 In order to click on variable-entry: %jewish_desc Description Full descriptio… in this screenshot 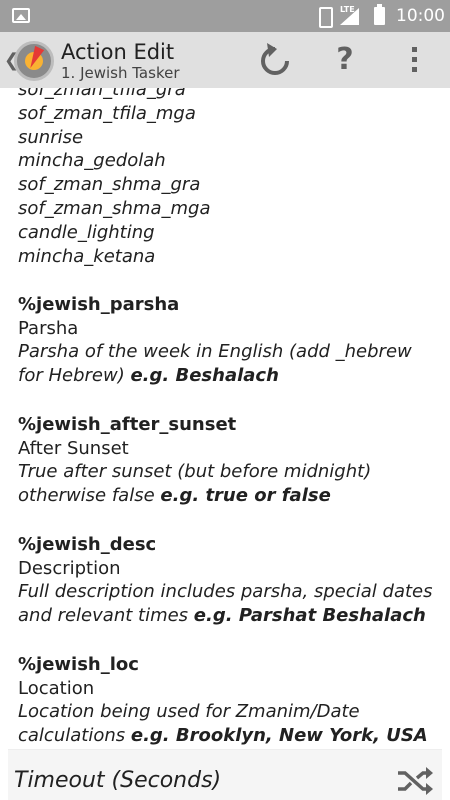, I will do `click(228, 580)`.